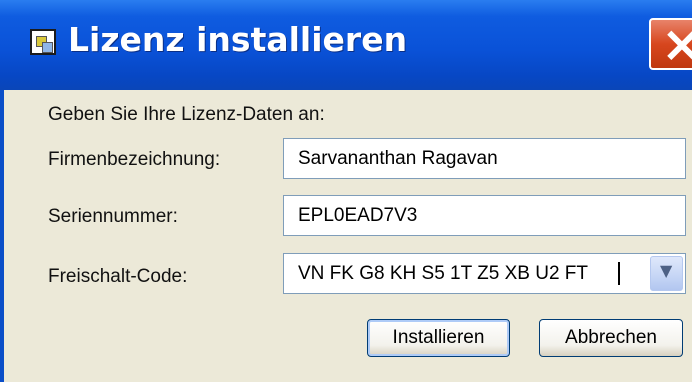  What do you see at coordinates (113, 216) in the screenshot?
I see `serial-label: Seriennummer:` at bounding box center [113, 216].